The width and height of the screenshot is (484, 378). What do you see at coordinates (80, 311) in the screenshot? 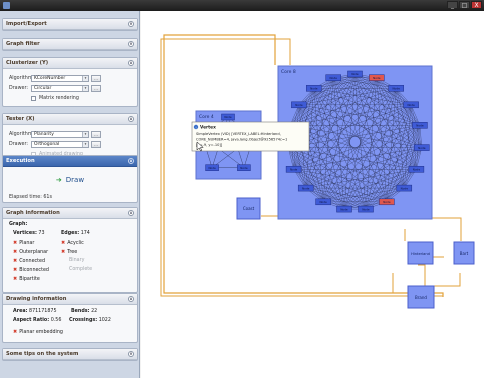
I see `bends-label: Bends:` at bounding box center [80, 311].